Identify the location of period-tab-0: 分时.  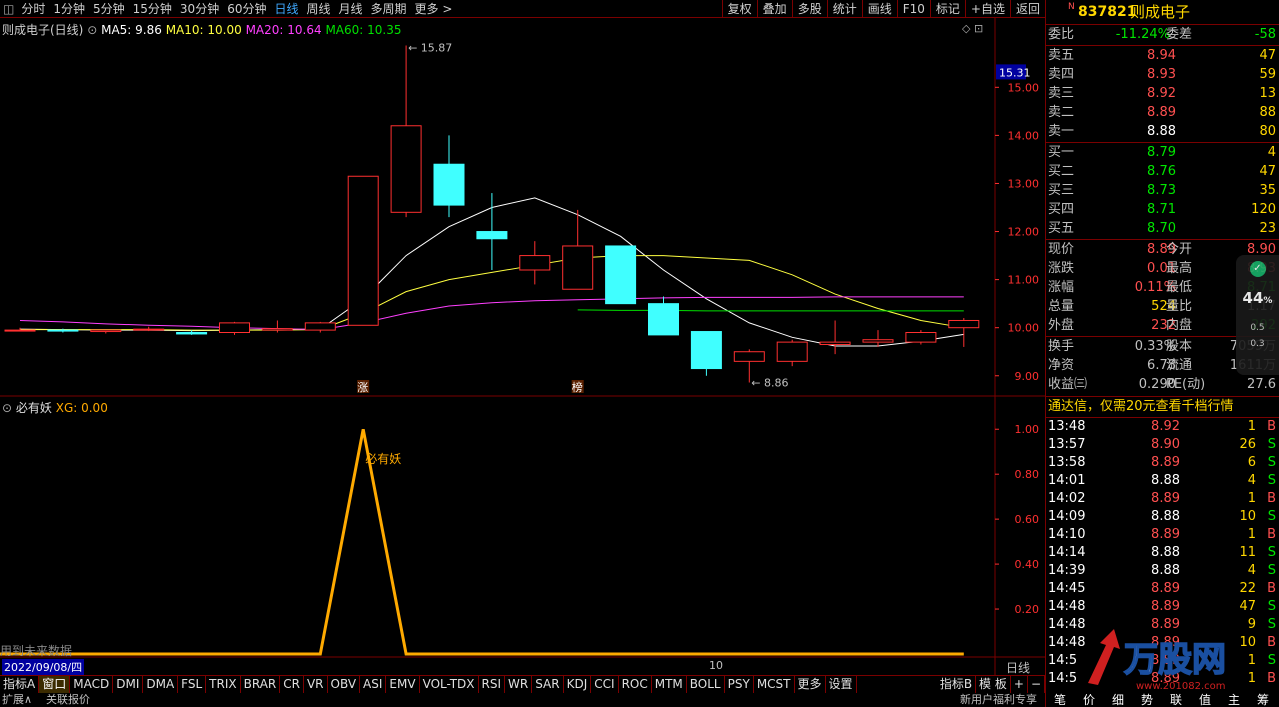
(33, 8).